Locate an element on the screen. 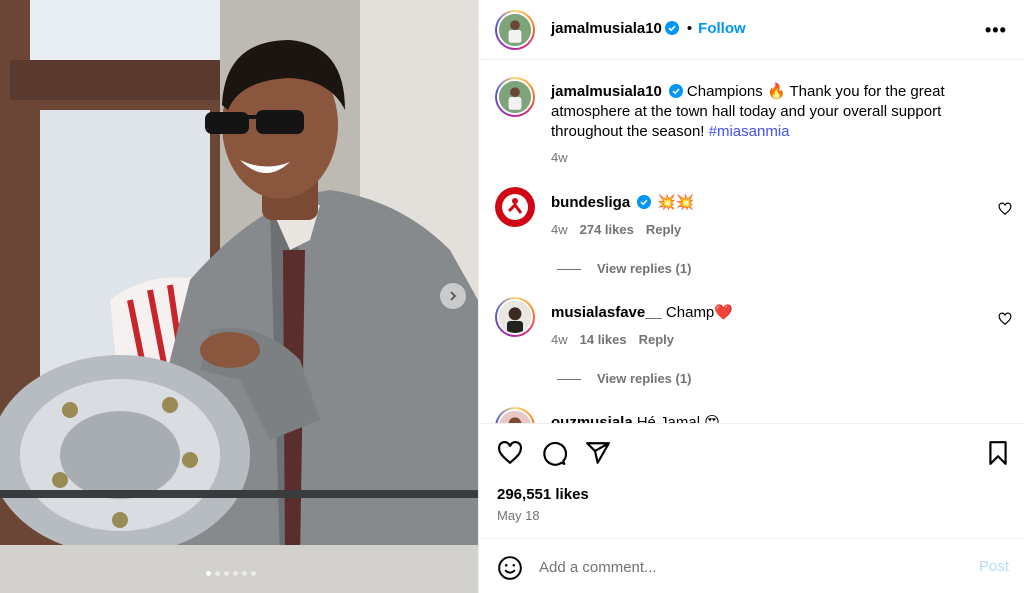  comment-text: bundesliga 💥💥 is located at coordinates (623, 203).